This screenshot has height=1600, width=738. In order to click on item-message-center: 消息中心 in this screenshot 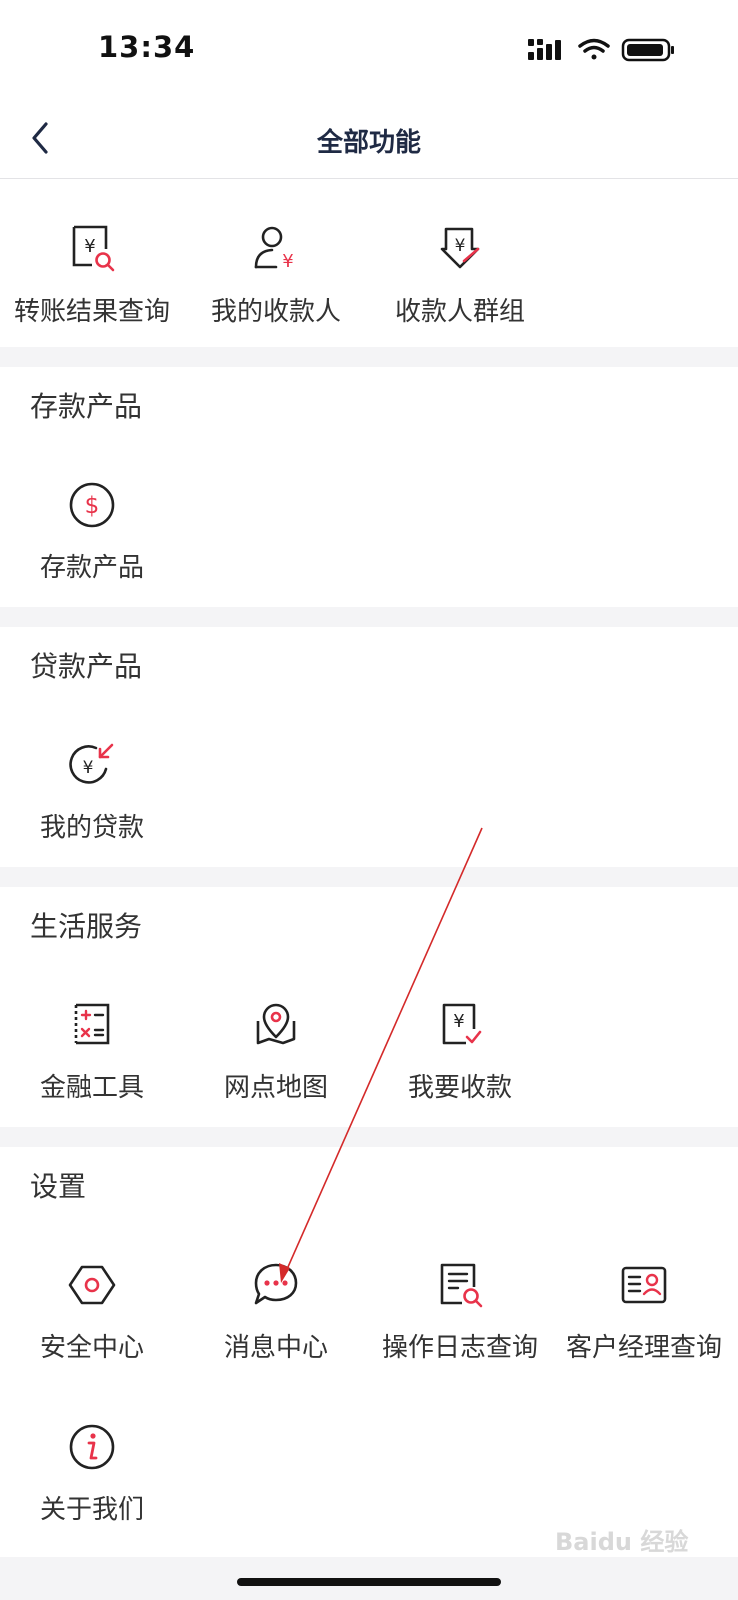, I will do `click(276, 1329)`.